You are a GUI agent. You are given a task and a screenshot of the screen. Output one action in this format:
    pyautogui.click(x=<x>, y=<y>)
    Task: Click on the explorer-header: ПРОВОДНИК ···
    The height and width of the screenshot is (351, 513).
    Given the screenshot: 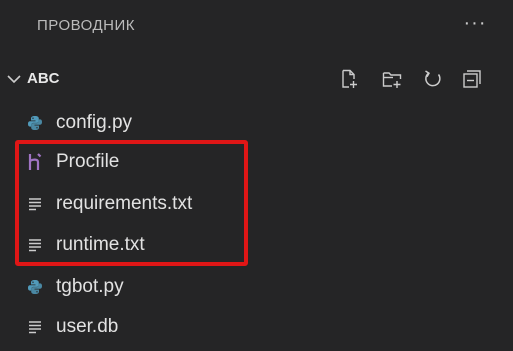 What is the action you would take?
    pyautogui.click(x=256, y=25)
    